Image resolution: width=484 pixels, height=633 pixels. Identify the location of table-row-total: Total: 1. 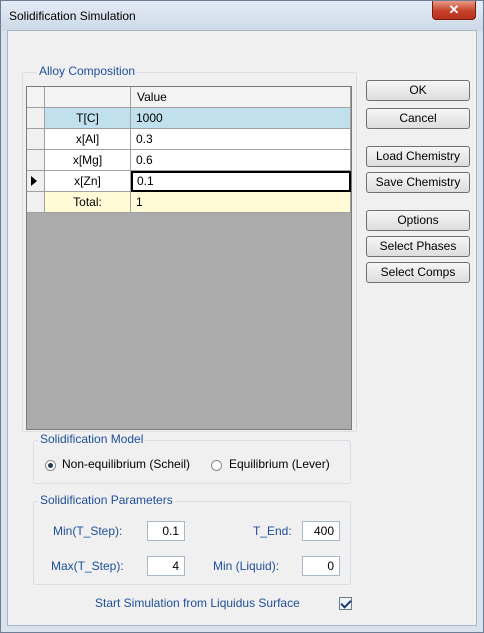
(189, 202).